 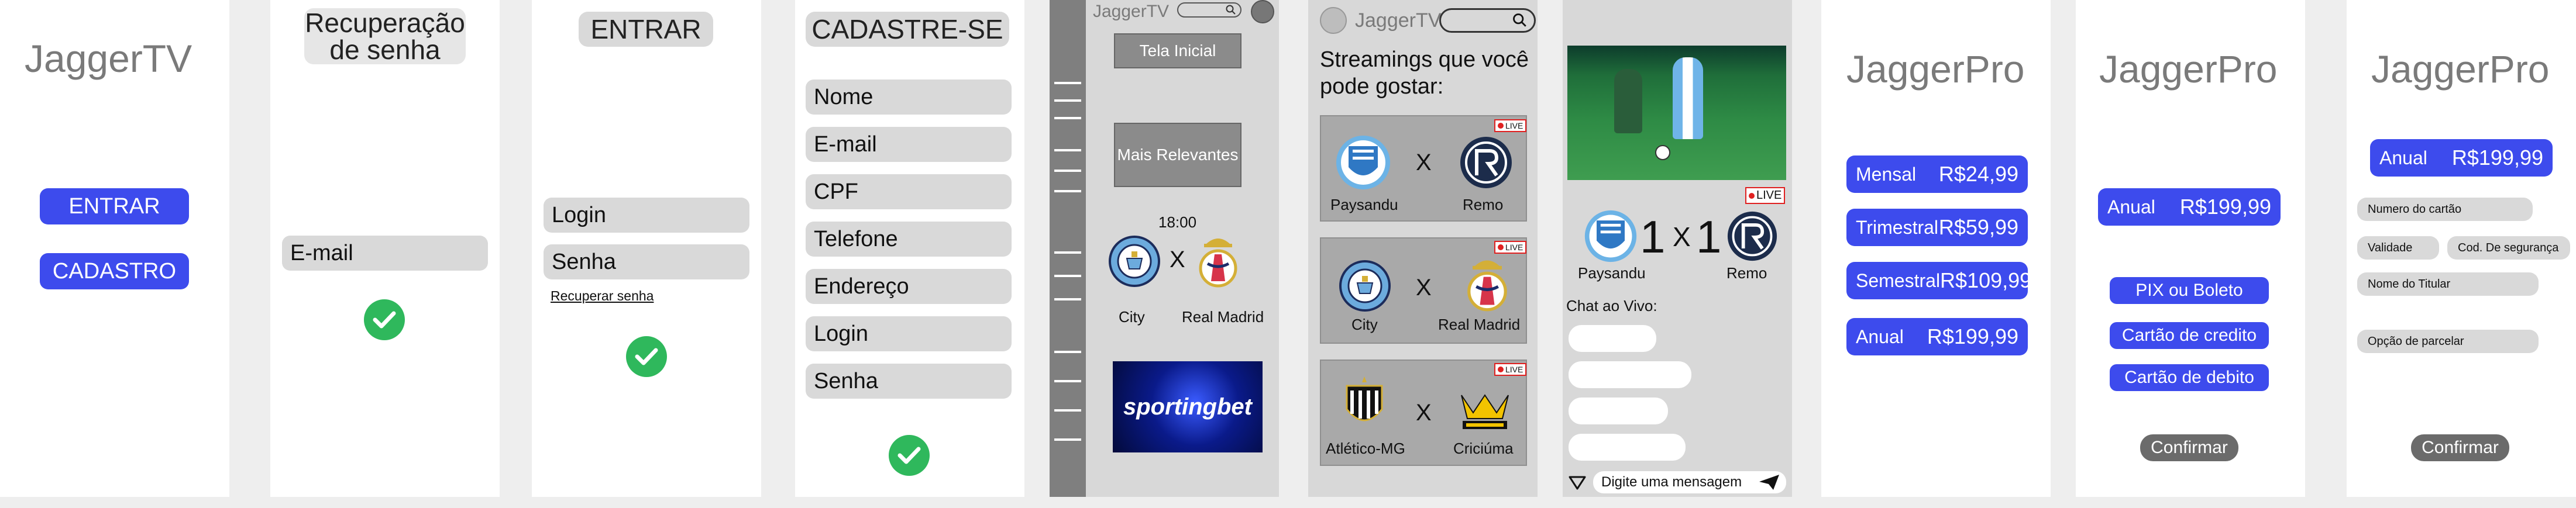 What do you see at coordinates (2445, 209) in the screenshot?
I see `card-number-field: Numero do cartão` at bounding box center [2445, 209].